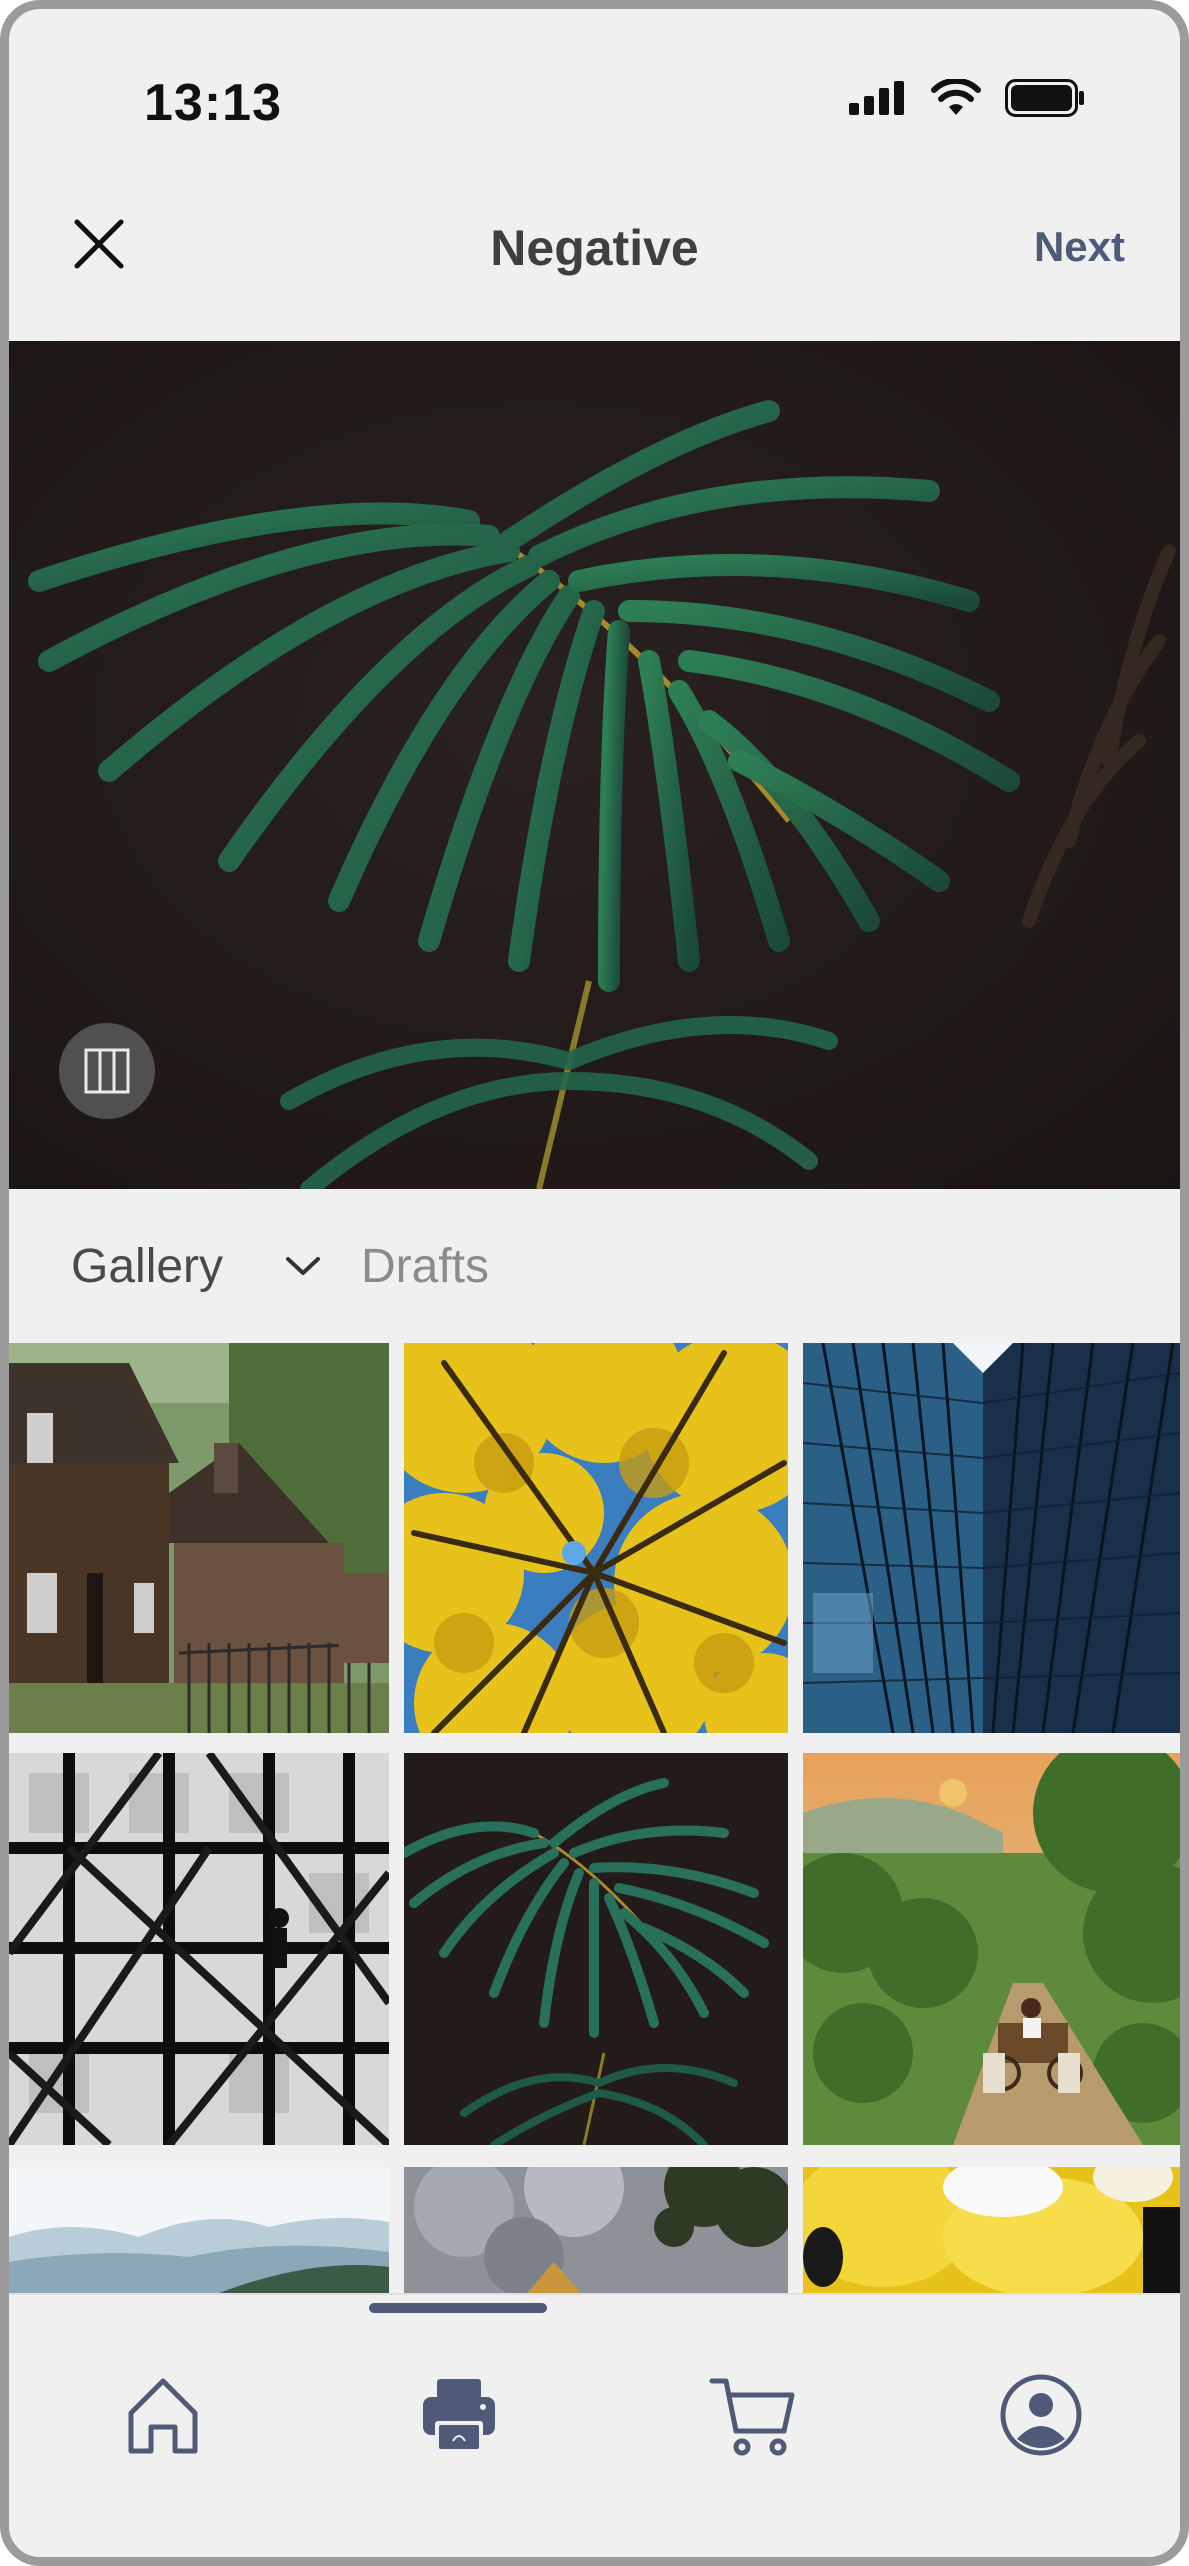 The image size is (1189, 2566). Describe the element at coordinates (594, 1264) in the screenshot. I see `source-selector: Gallery Drafts` at that location.